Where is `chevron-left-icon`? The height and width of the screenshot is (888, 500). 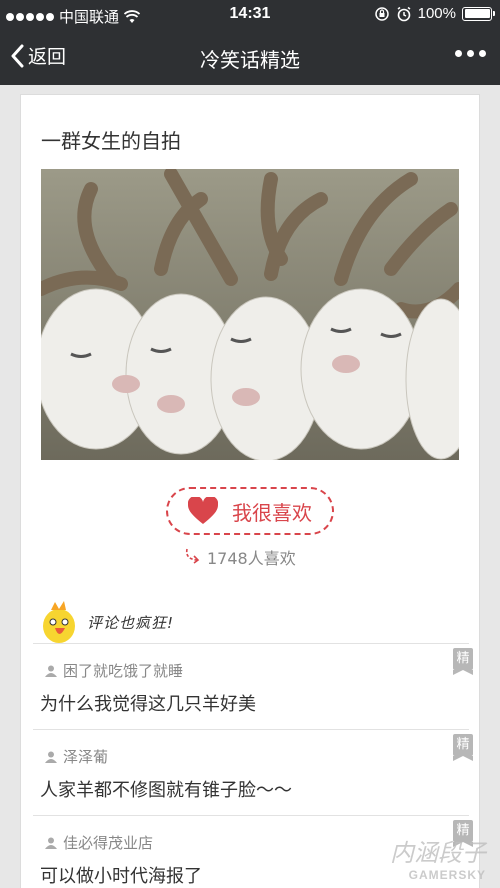 chevron-left-icon is located at coordinates (17, 55).